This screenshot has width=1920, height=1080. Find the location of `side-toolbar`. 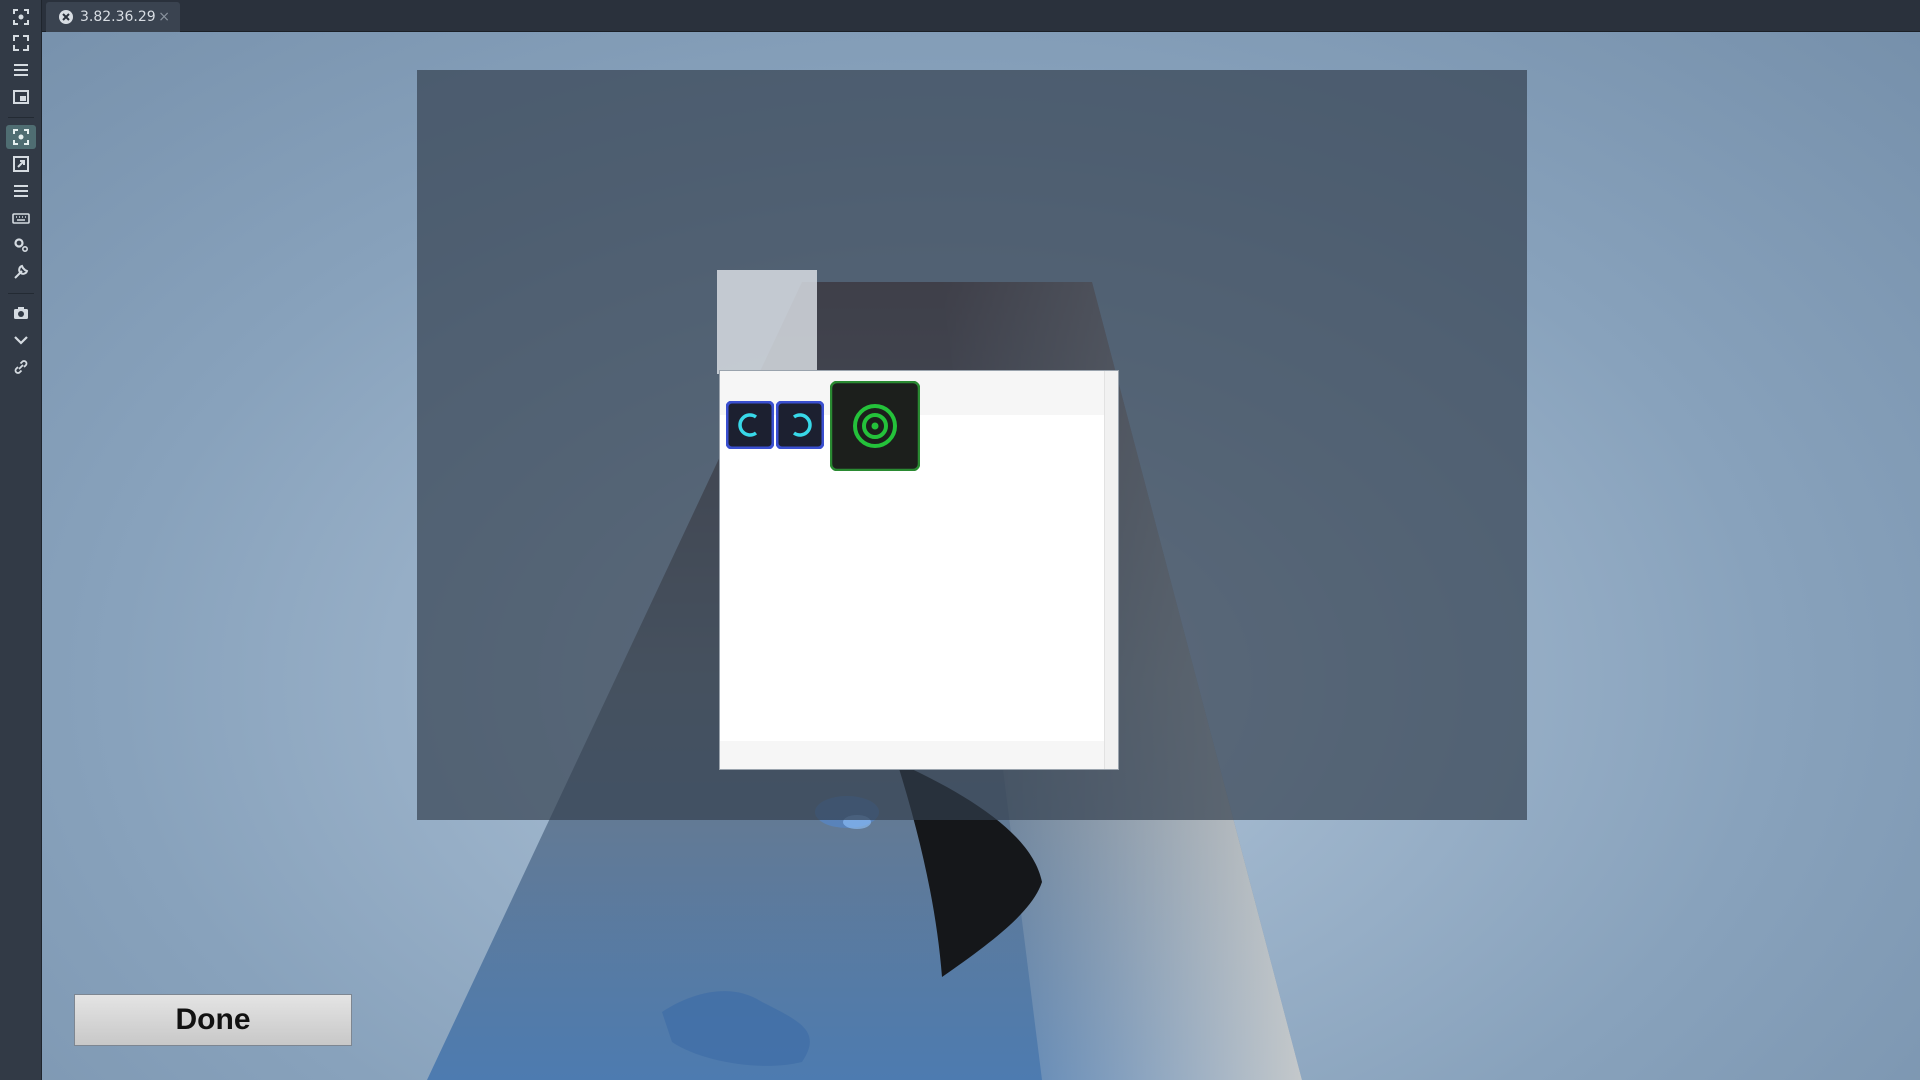

side-toolbar is located at coordinates (21, 540).